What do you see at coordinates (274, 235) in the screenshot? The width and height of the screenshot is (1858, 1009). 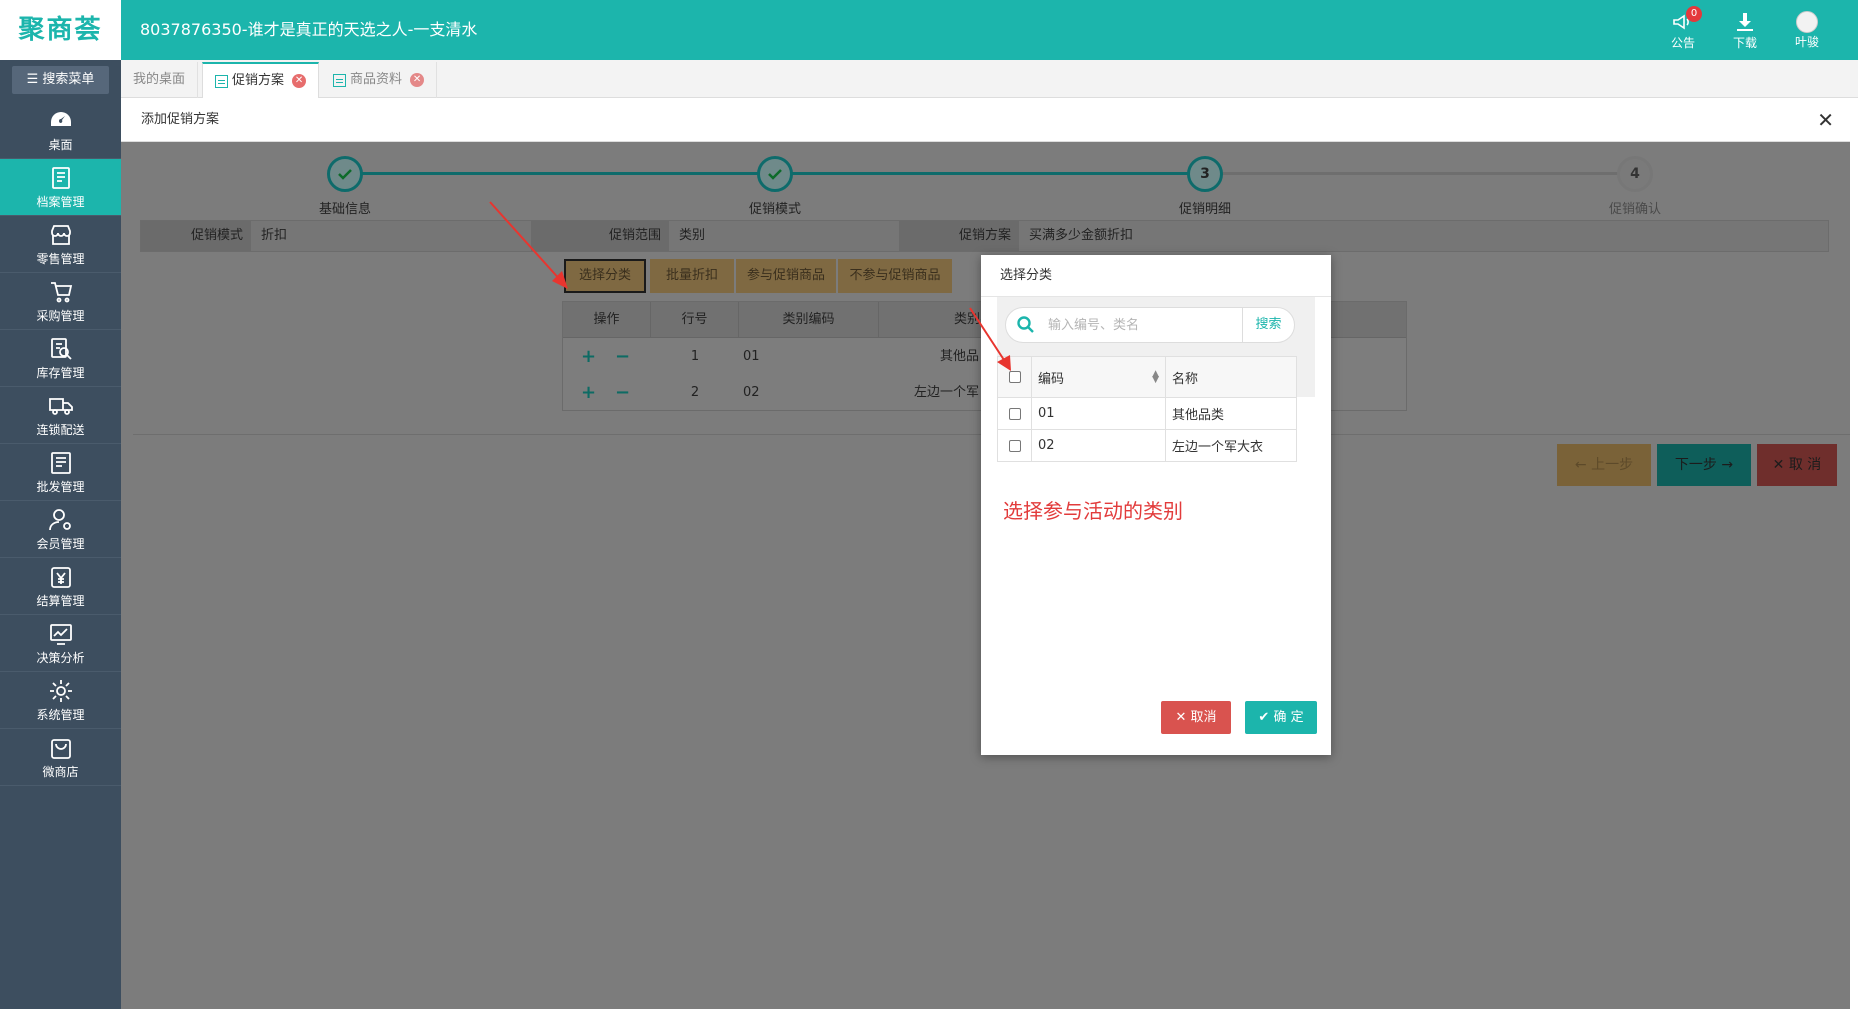 I see `mode-value: 折扣` at bounding box center [274, 235].